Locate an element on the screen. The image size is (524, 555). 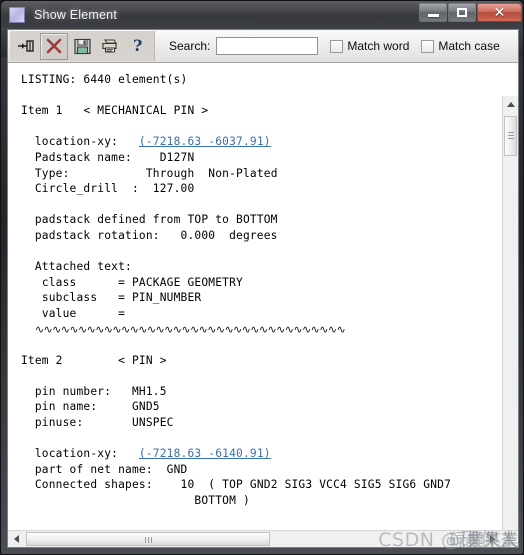
item2-field-val-0: MH1.5 is located at coordinates (149, 391).